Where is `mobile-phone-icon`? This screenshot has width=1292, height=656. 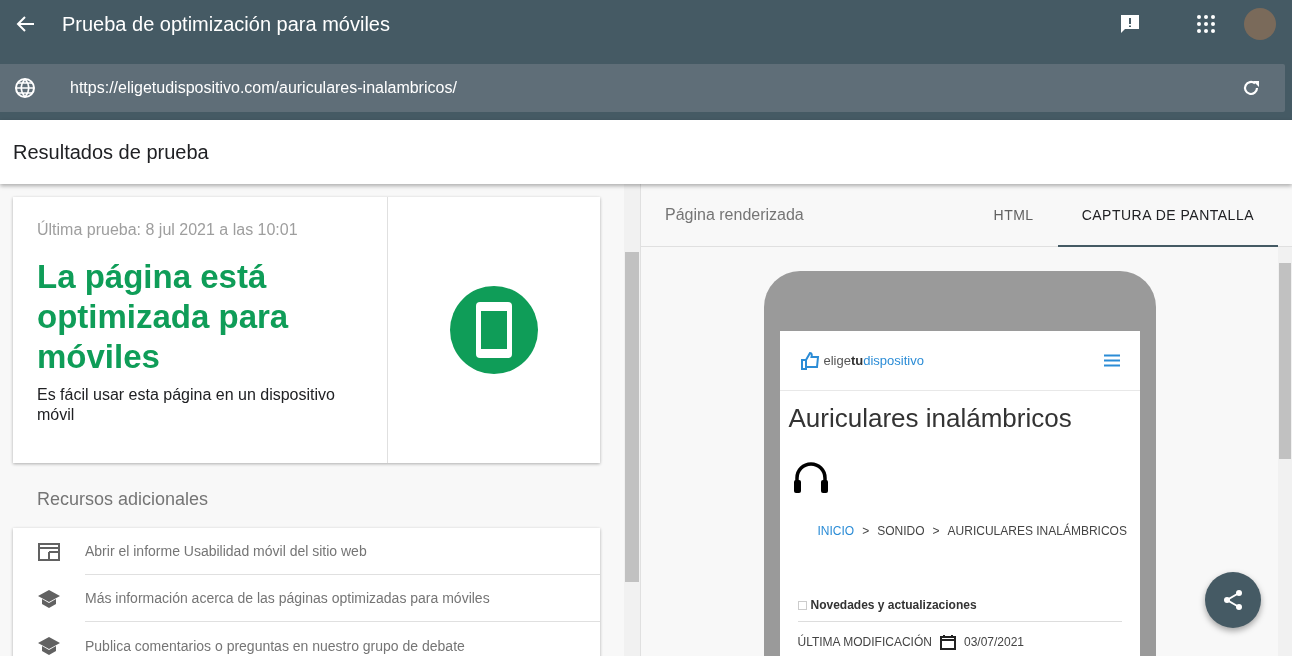 mobile-phone-icon is located at coordinates (494, 330).